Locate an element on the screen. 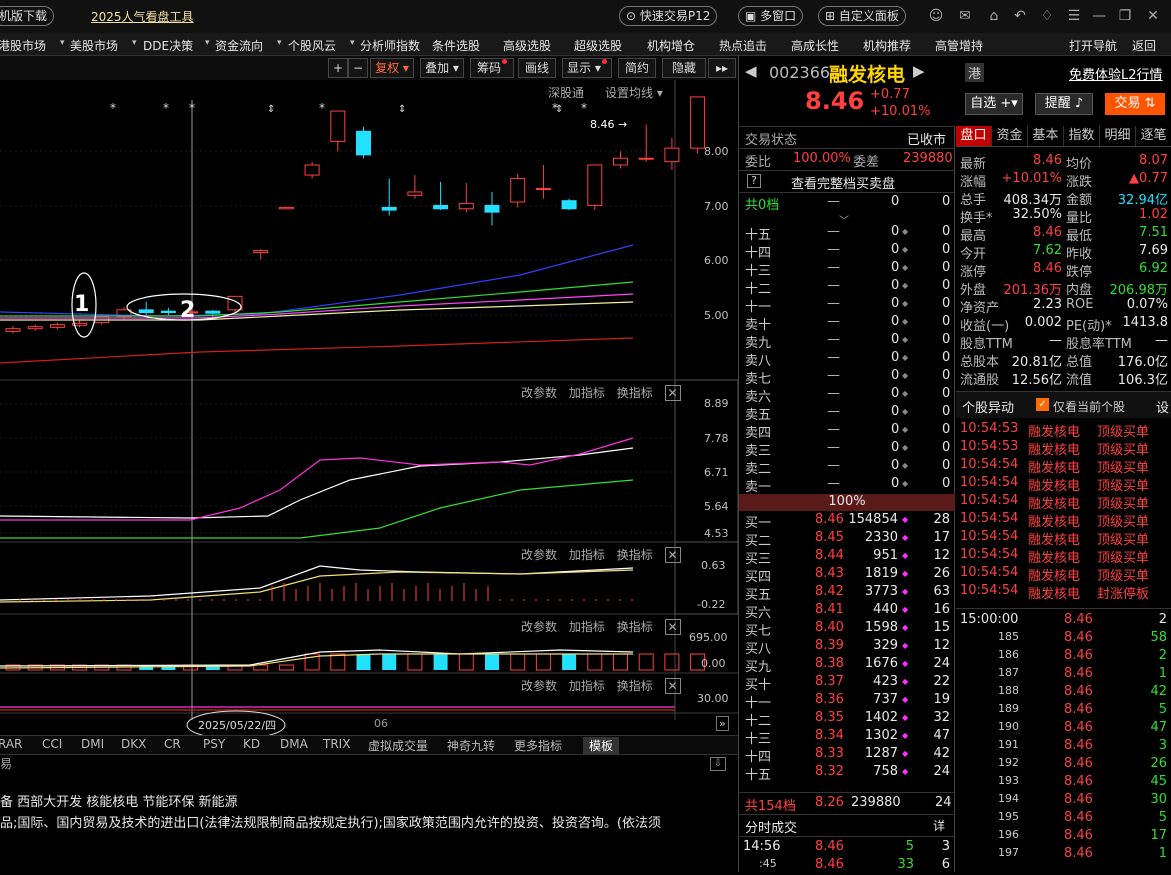 This screenshot has width=1171, height=875. collapse-icon: ⇩ is located at coordinates (718, 764).